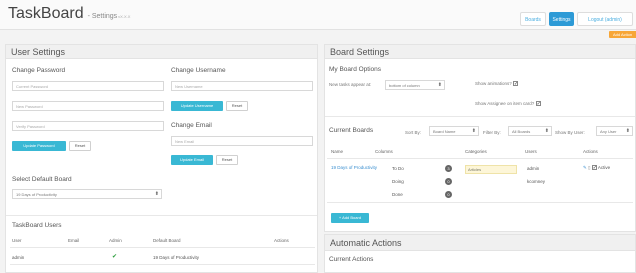  Describe the element at coordinates (398, 181) in the screenshot. I see `board-column-doing: Doing` at that location.